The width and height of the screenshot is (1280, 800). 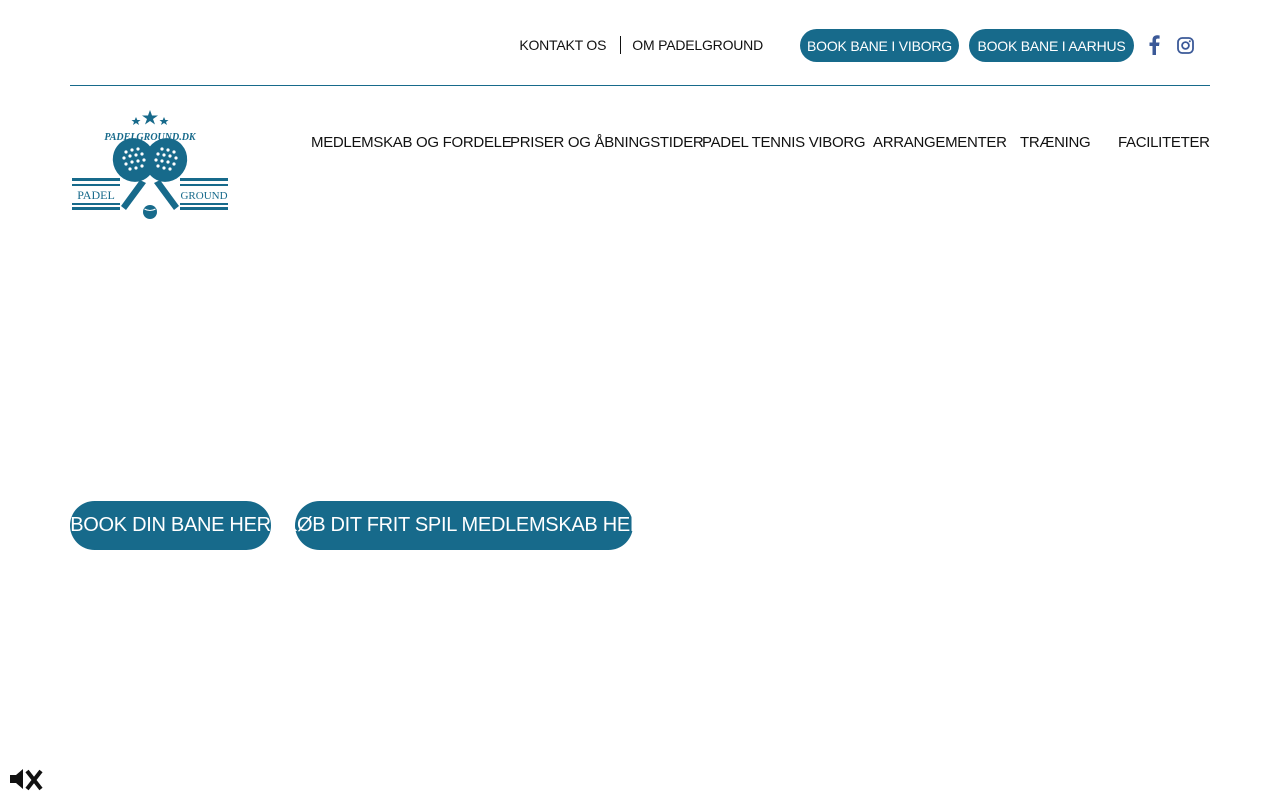 I want to click on link-divider, so click(x=621, y=45).